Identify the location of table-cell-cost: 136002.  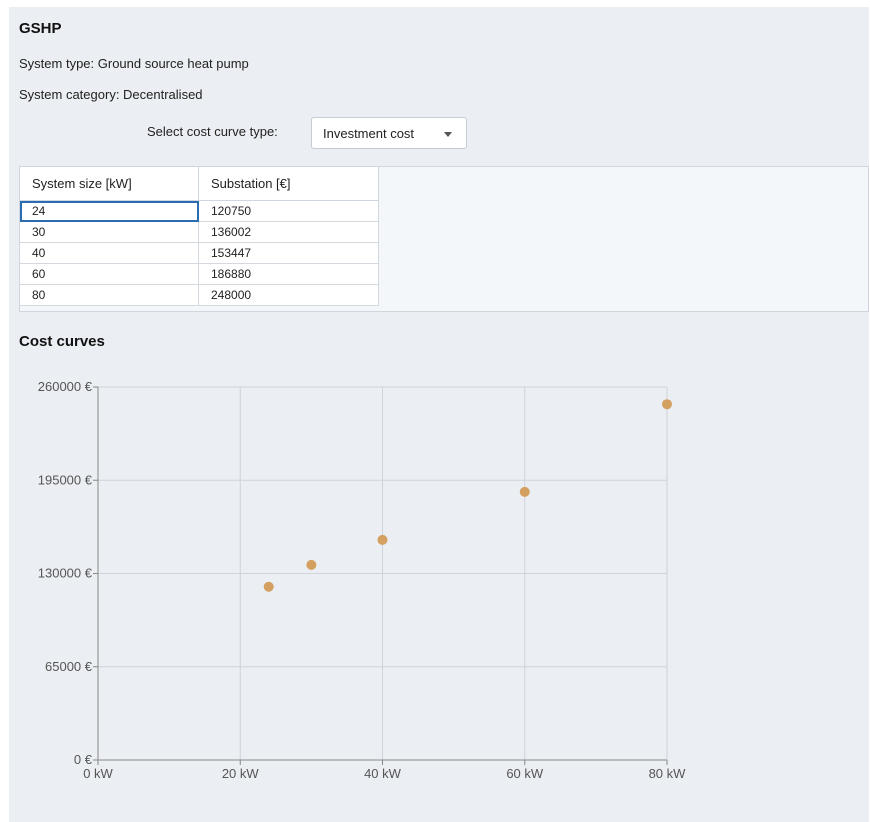
(288, 232).